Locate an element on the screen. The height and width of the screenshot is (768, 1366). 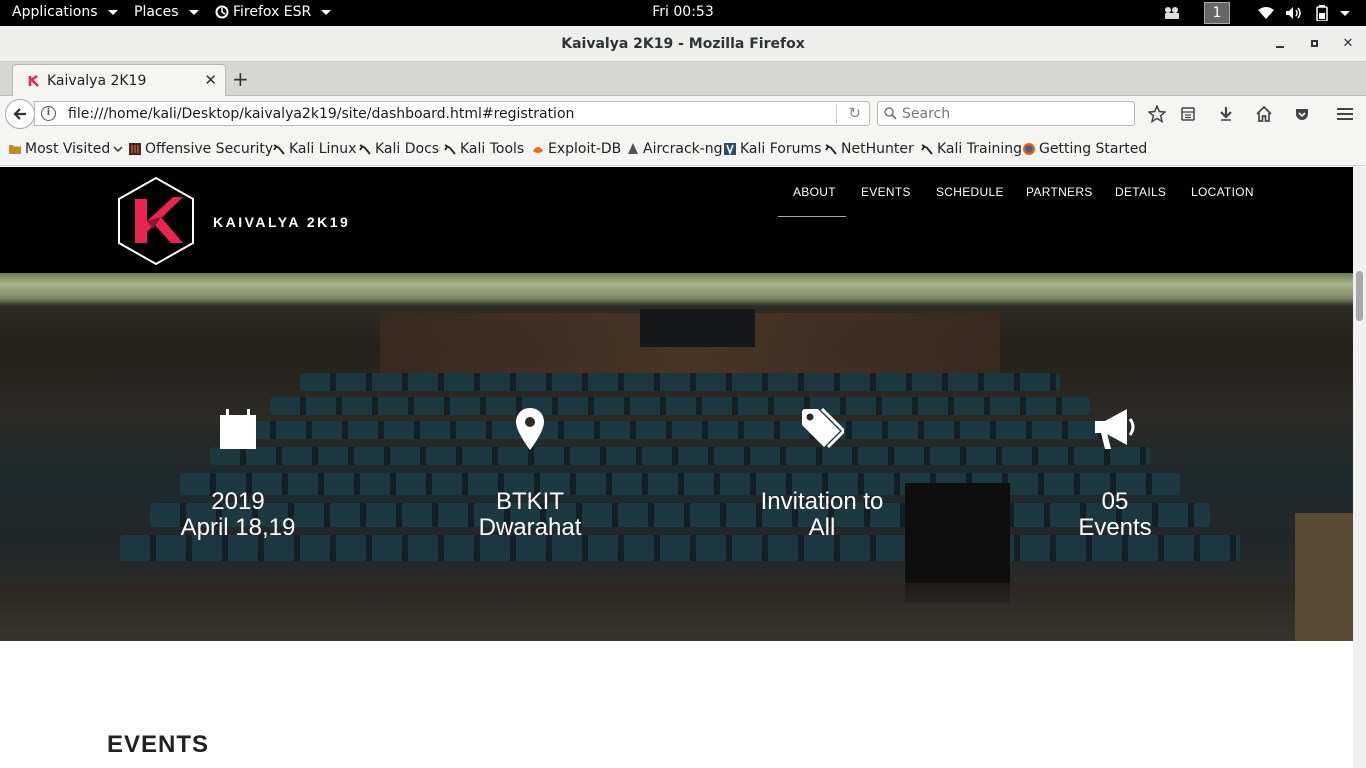
bookmark-kali-training: Kali Training is located at coordinates (971, 149).